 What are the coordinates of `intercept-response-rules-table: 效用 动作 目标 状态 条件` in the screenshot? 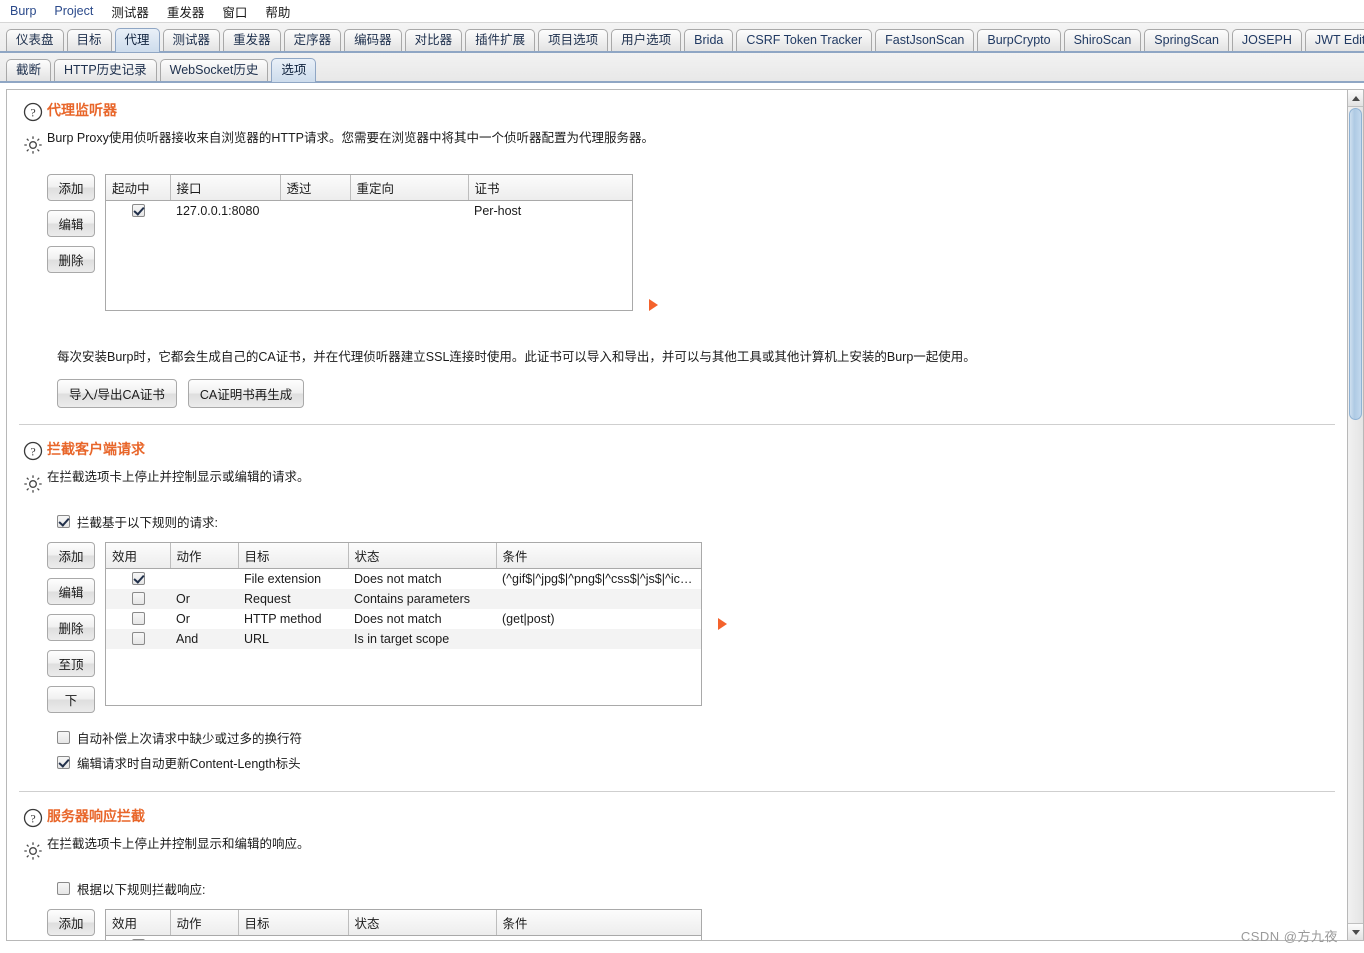 It's located at (403, 924).